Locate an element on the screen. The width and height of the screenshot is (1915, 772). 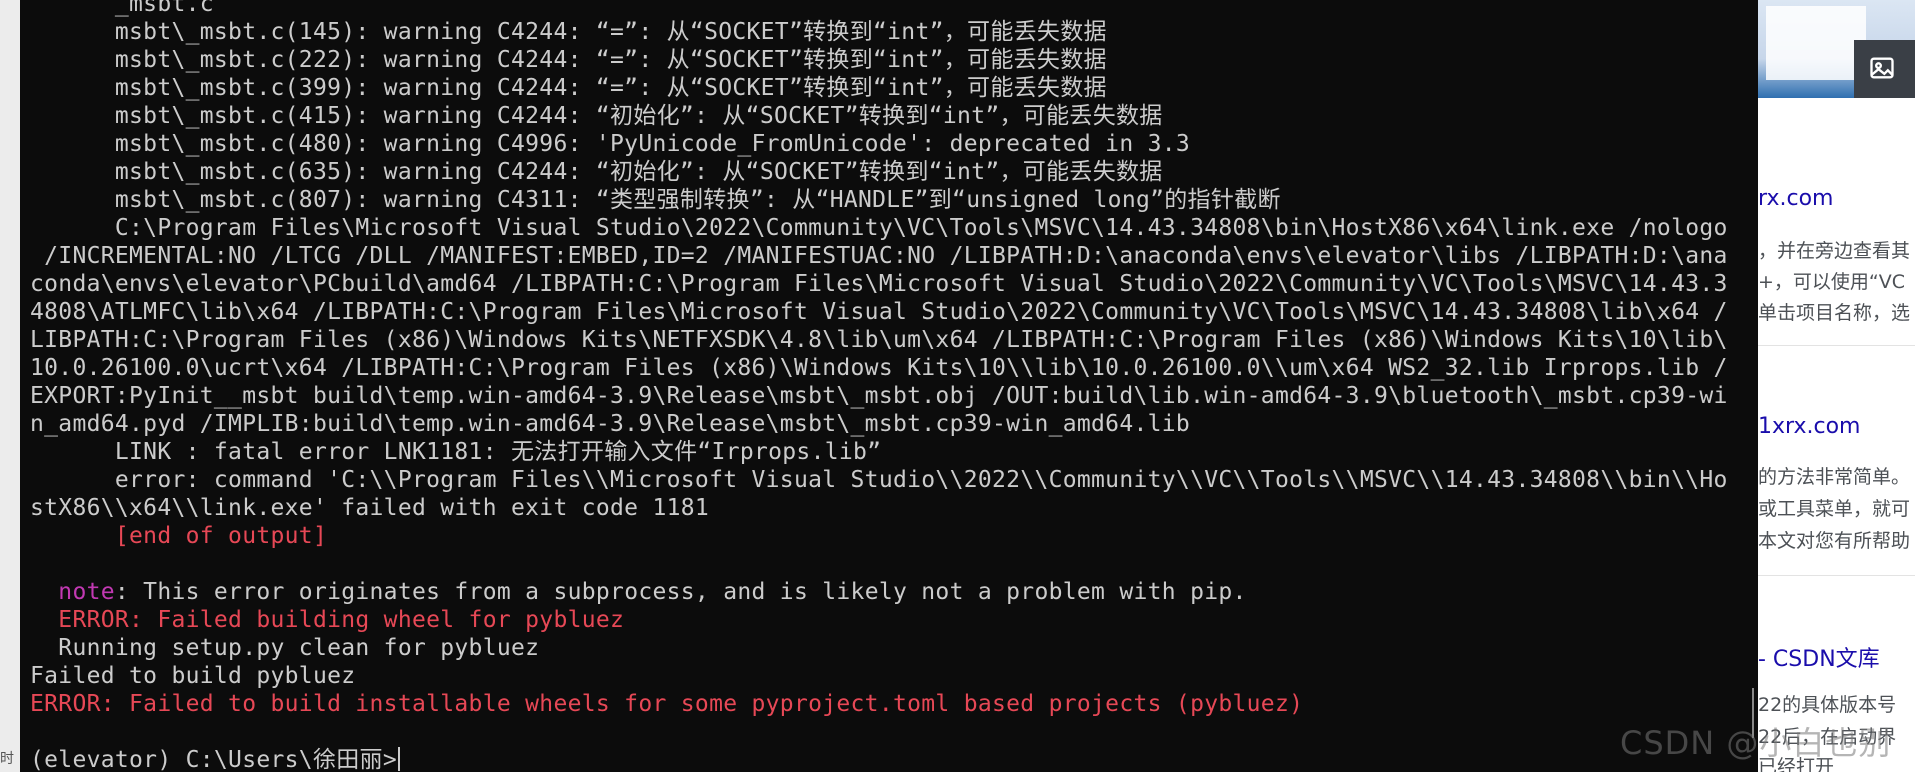
result-snippet-2c: 本文对您有所帮助 is located at coordinates (1834, 541).